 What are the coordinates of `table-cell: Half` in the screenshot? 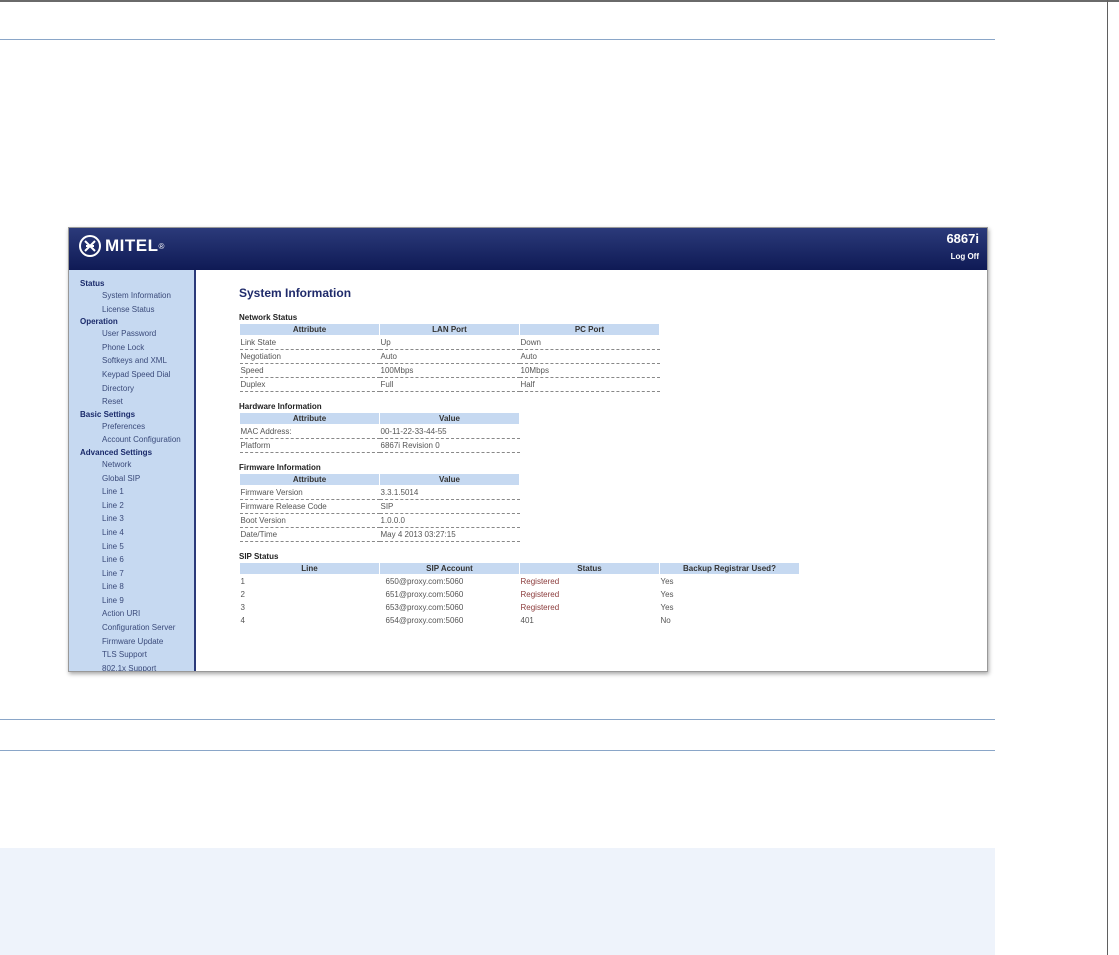 It's located at (589, 384).